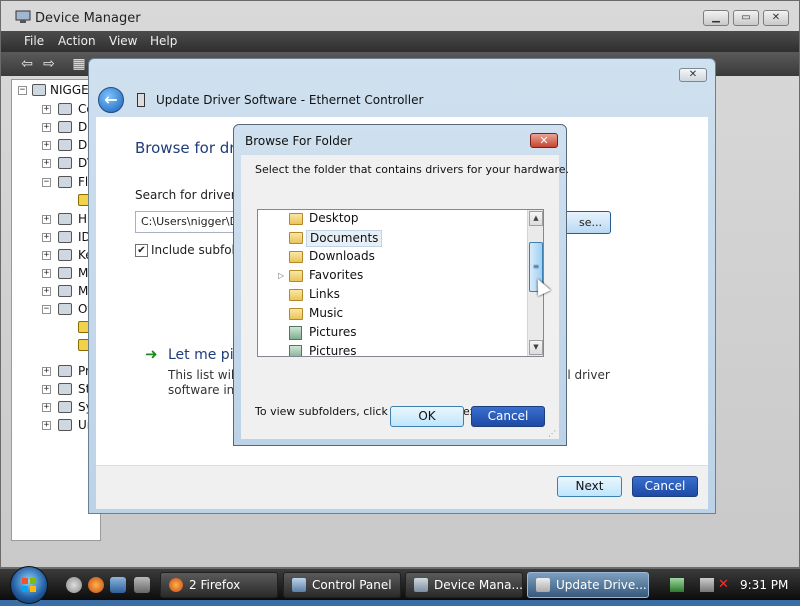 This screenshot has height=606, width=800. I want to click on folder-item-downloads: Downloads, so click(392, 257).